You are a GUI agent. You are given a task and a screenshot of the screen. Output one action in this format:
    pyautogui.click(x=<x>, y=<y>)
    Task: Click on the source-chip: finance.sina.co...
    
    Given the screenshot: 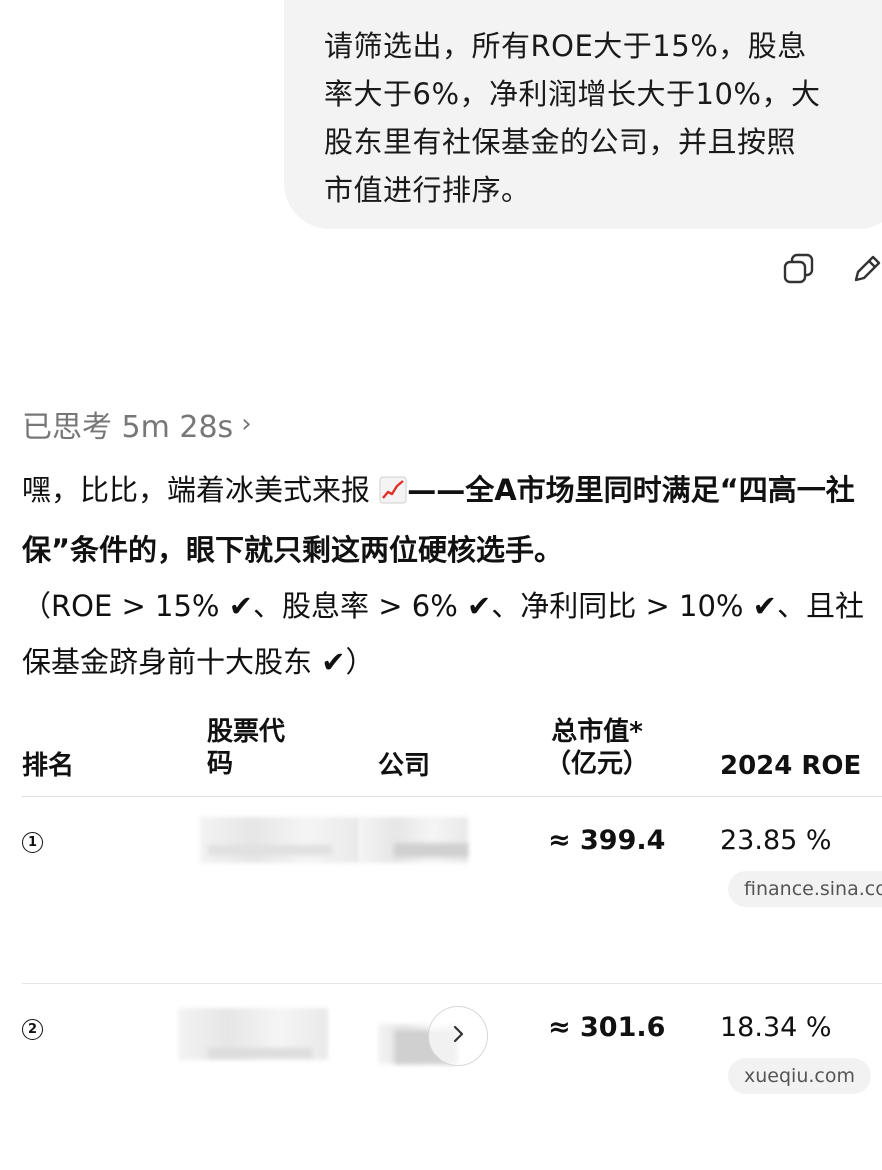 What is the action you would take?
    pyautogui.click(x=805, y=889)
    